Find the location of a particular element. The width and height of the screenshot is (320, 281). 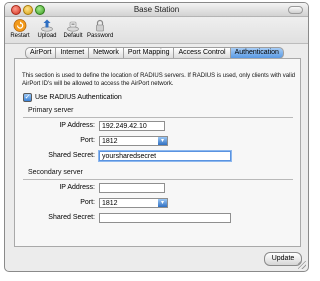

restart-icon is located at coordinates (20, 25).